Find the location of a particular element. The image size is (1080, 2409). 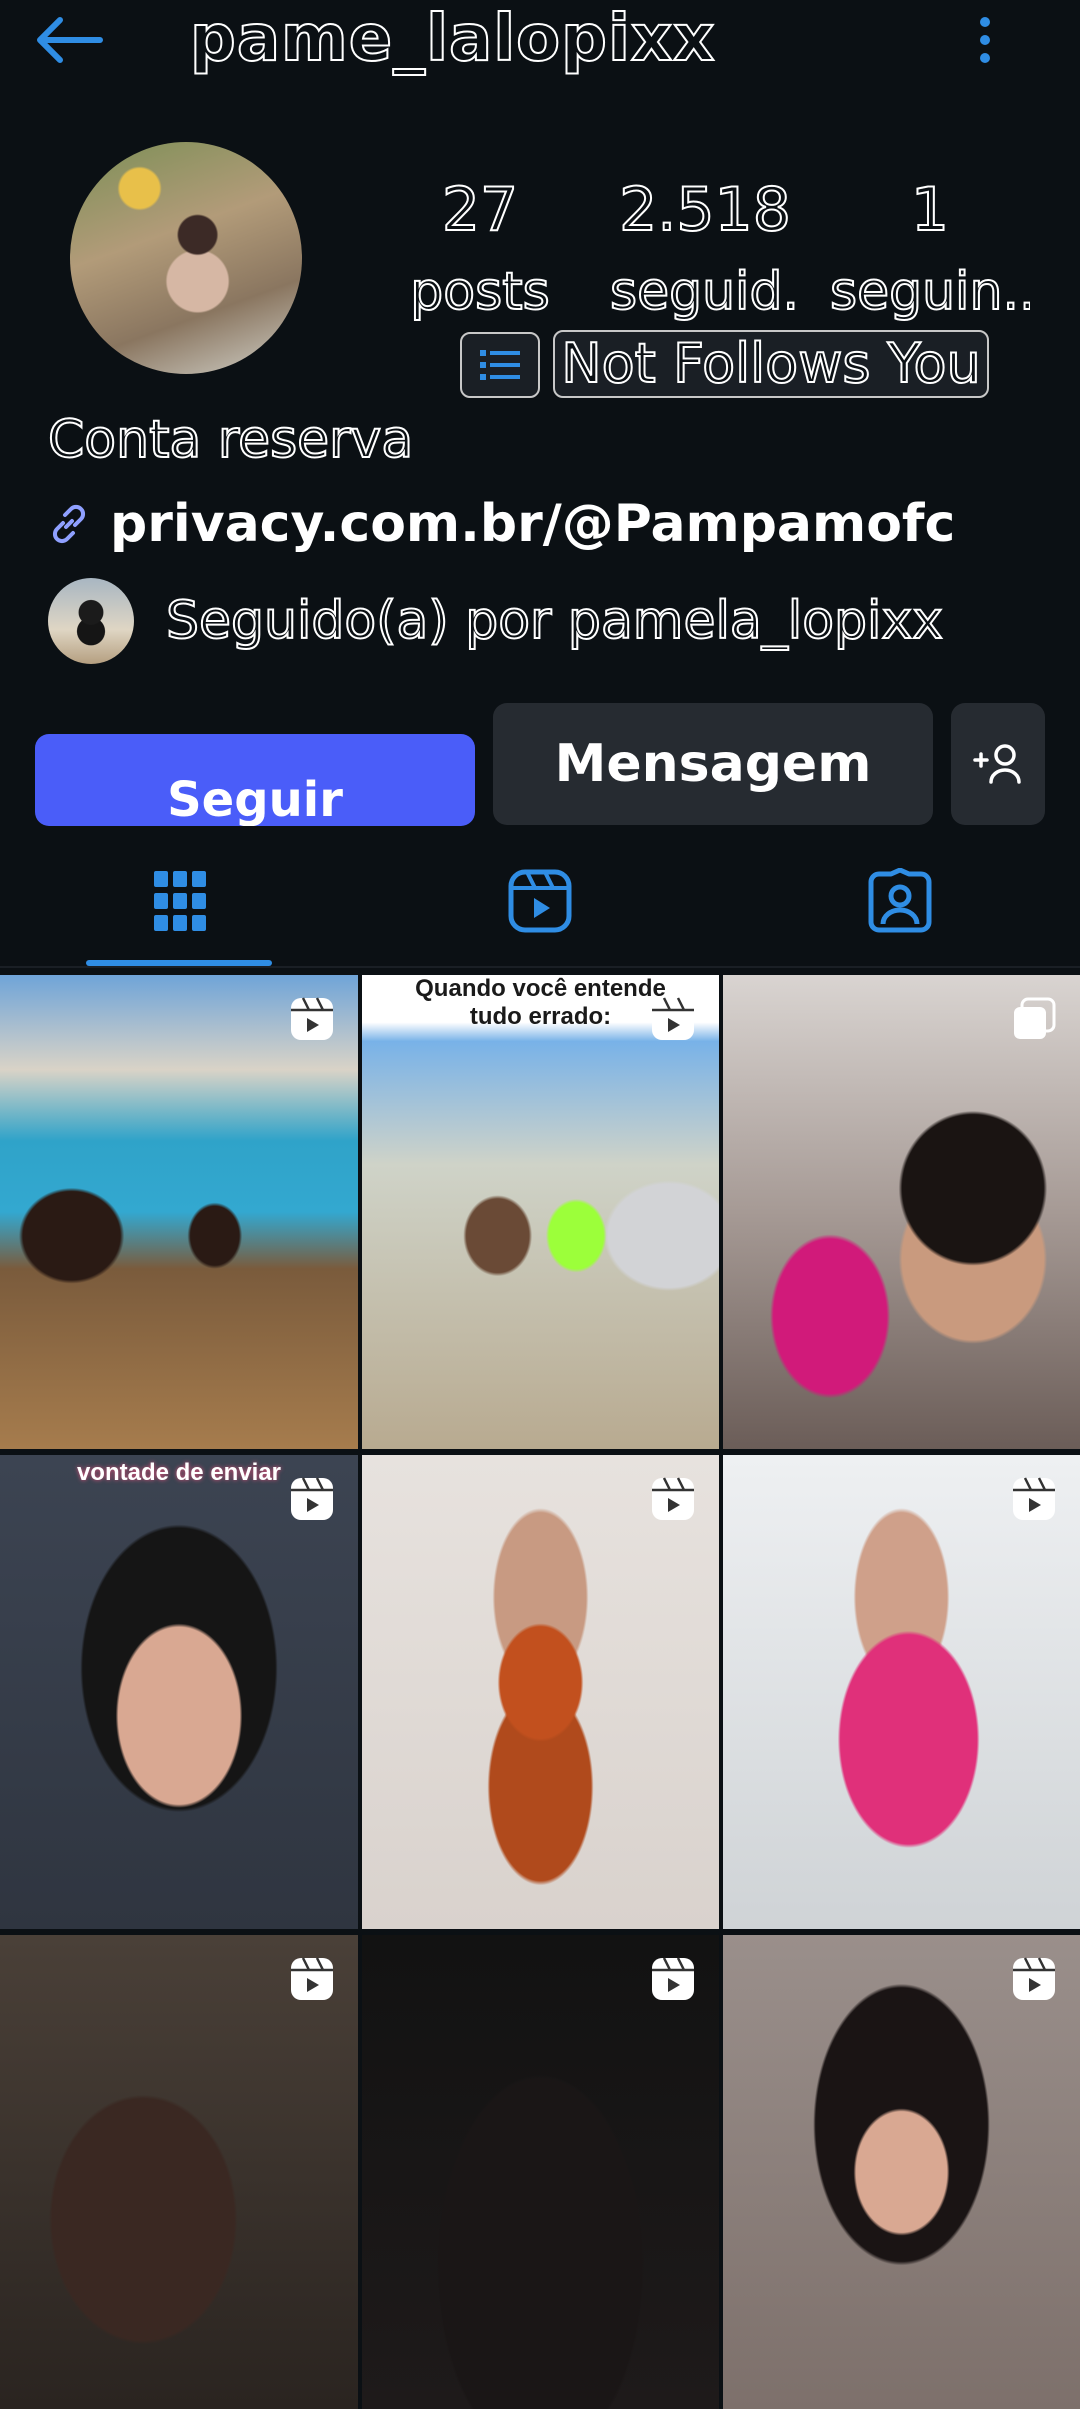

add-person-icon is located at coordinates (997, 764).